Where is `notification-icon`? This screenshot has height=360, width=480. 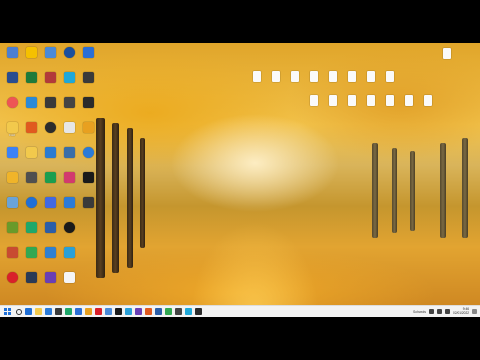
notification-icon is located at coordinates (474, 311).